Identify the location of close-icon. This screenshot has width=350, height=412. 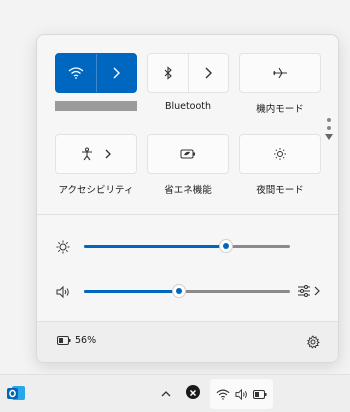
(193, 392).